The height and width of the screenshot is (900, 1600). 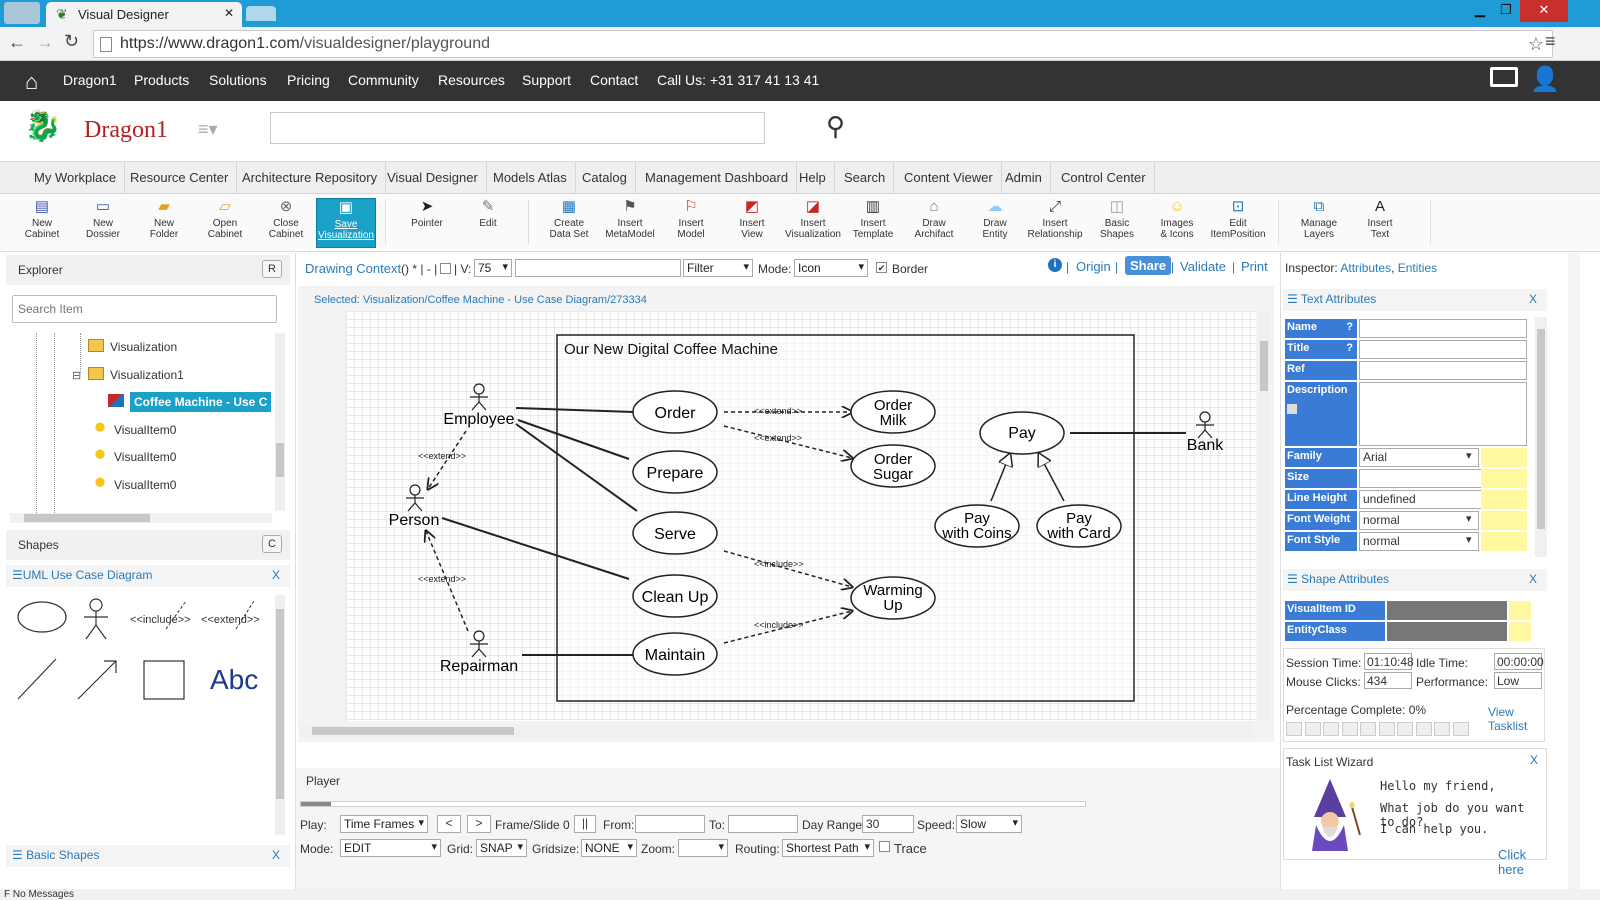 I want to click on toolbar-insert-visualization-button: ◪ Insert Visualization, so click(x=813, y=223).